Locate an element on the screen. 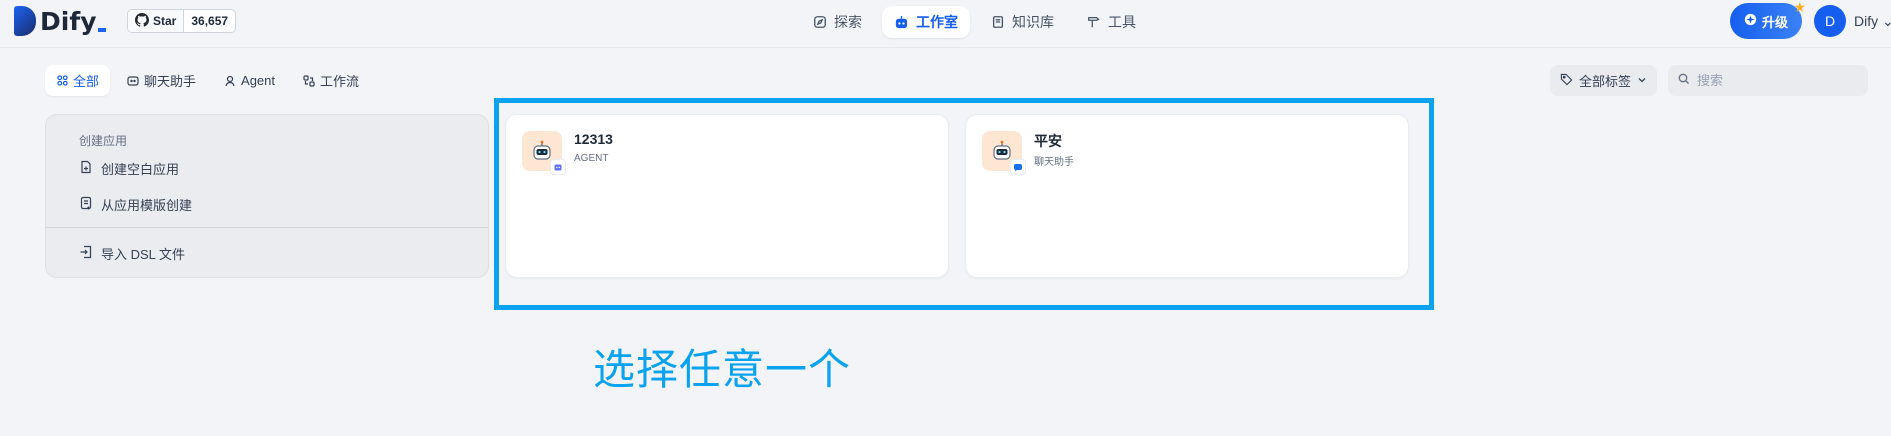  import-icon is located at coordinates (86, 253).